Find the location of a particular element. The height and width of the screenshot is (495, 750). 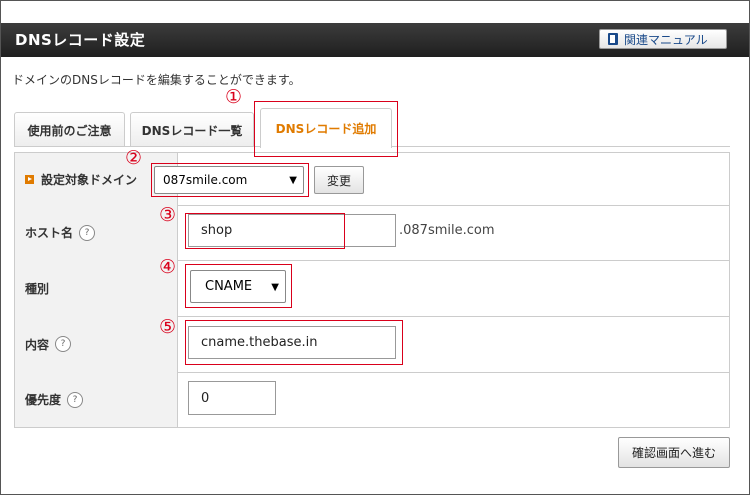

host-domain-suffix: .087smile.com is located at coordinates (447, 230).